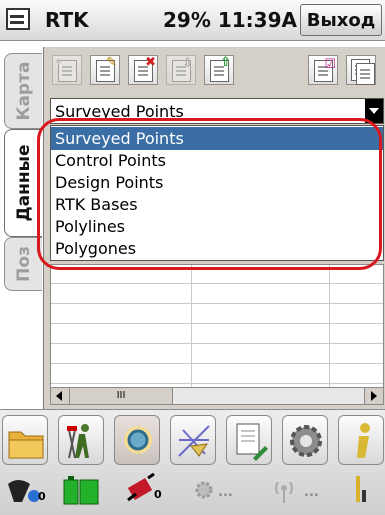 This screenshot has height=515, width=385. What do you see at coordinates (67, 70) in the screenshot?
I see `add-point-button: *` at bounding box center [67, 70].